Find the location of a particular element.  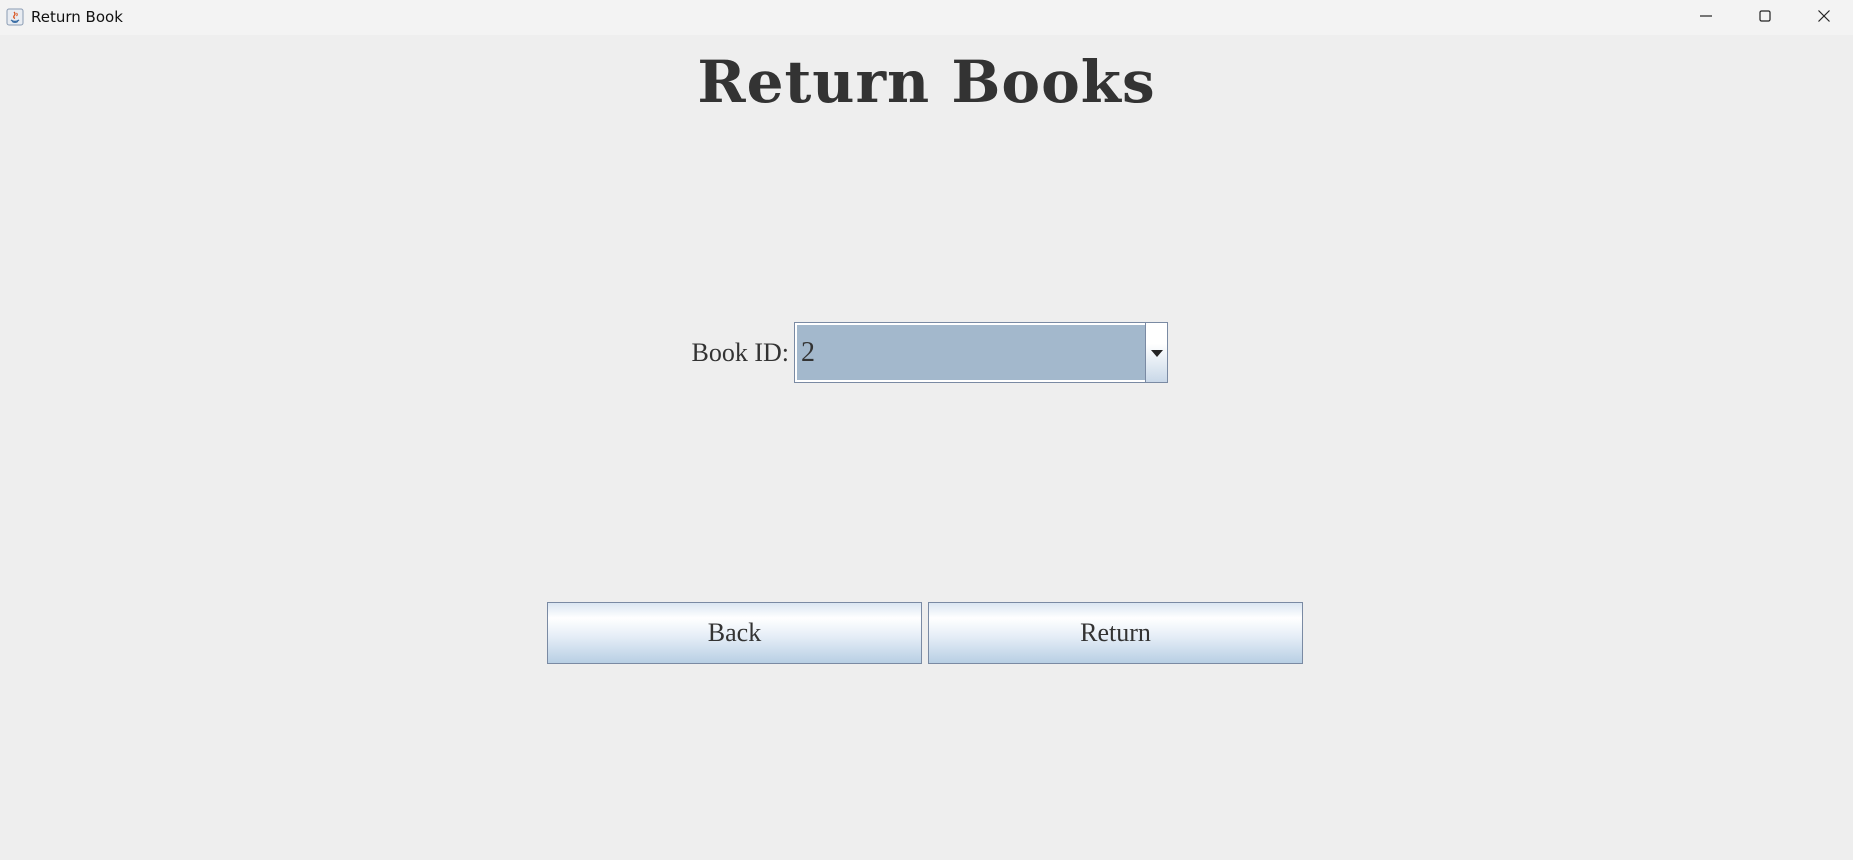

maximize-icon is located at coordinates (1765, 17).